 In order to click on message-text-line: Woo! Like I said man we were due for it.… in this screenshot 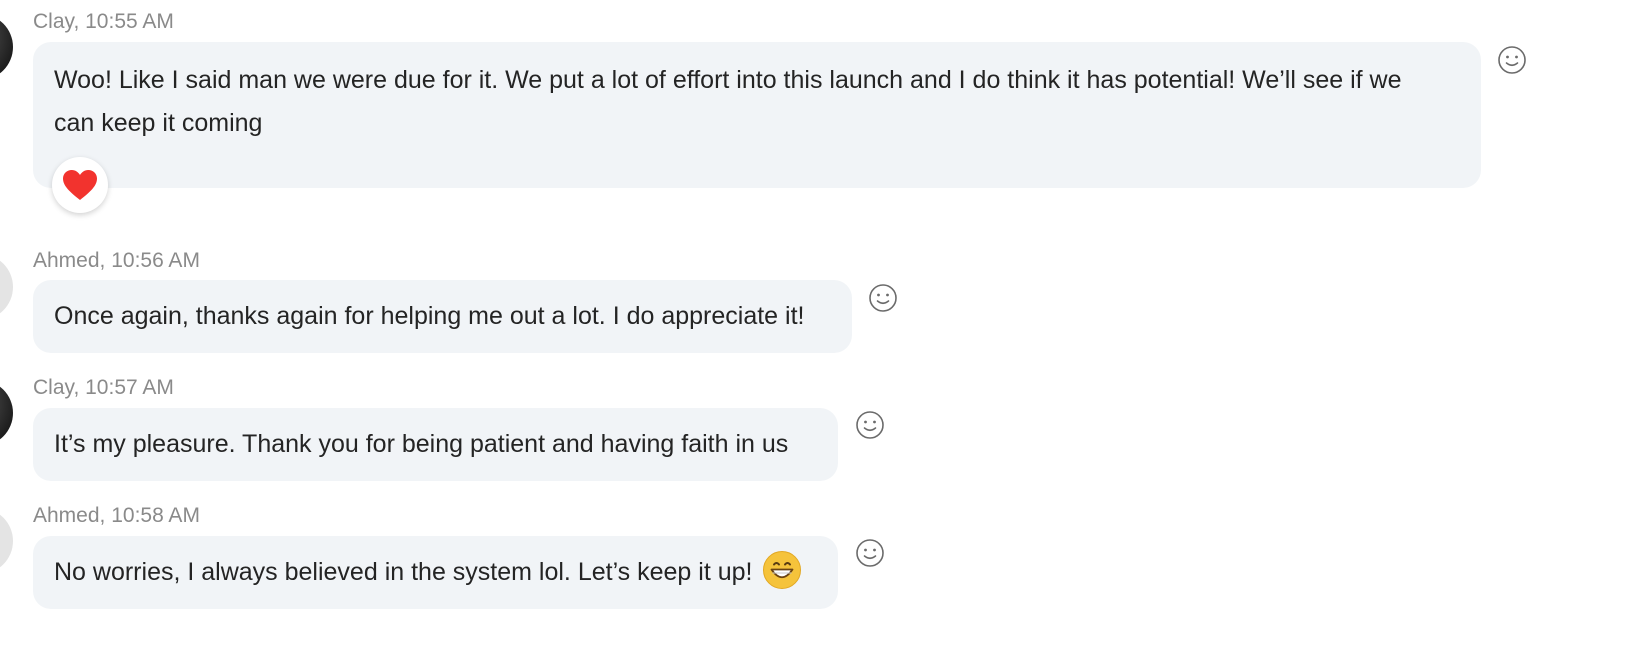, I will do `click(728, 80)`.